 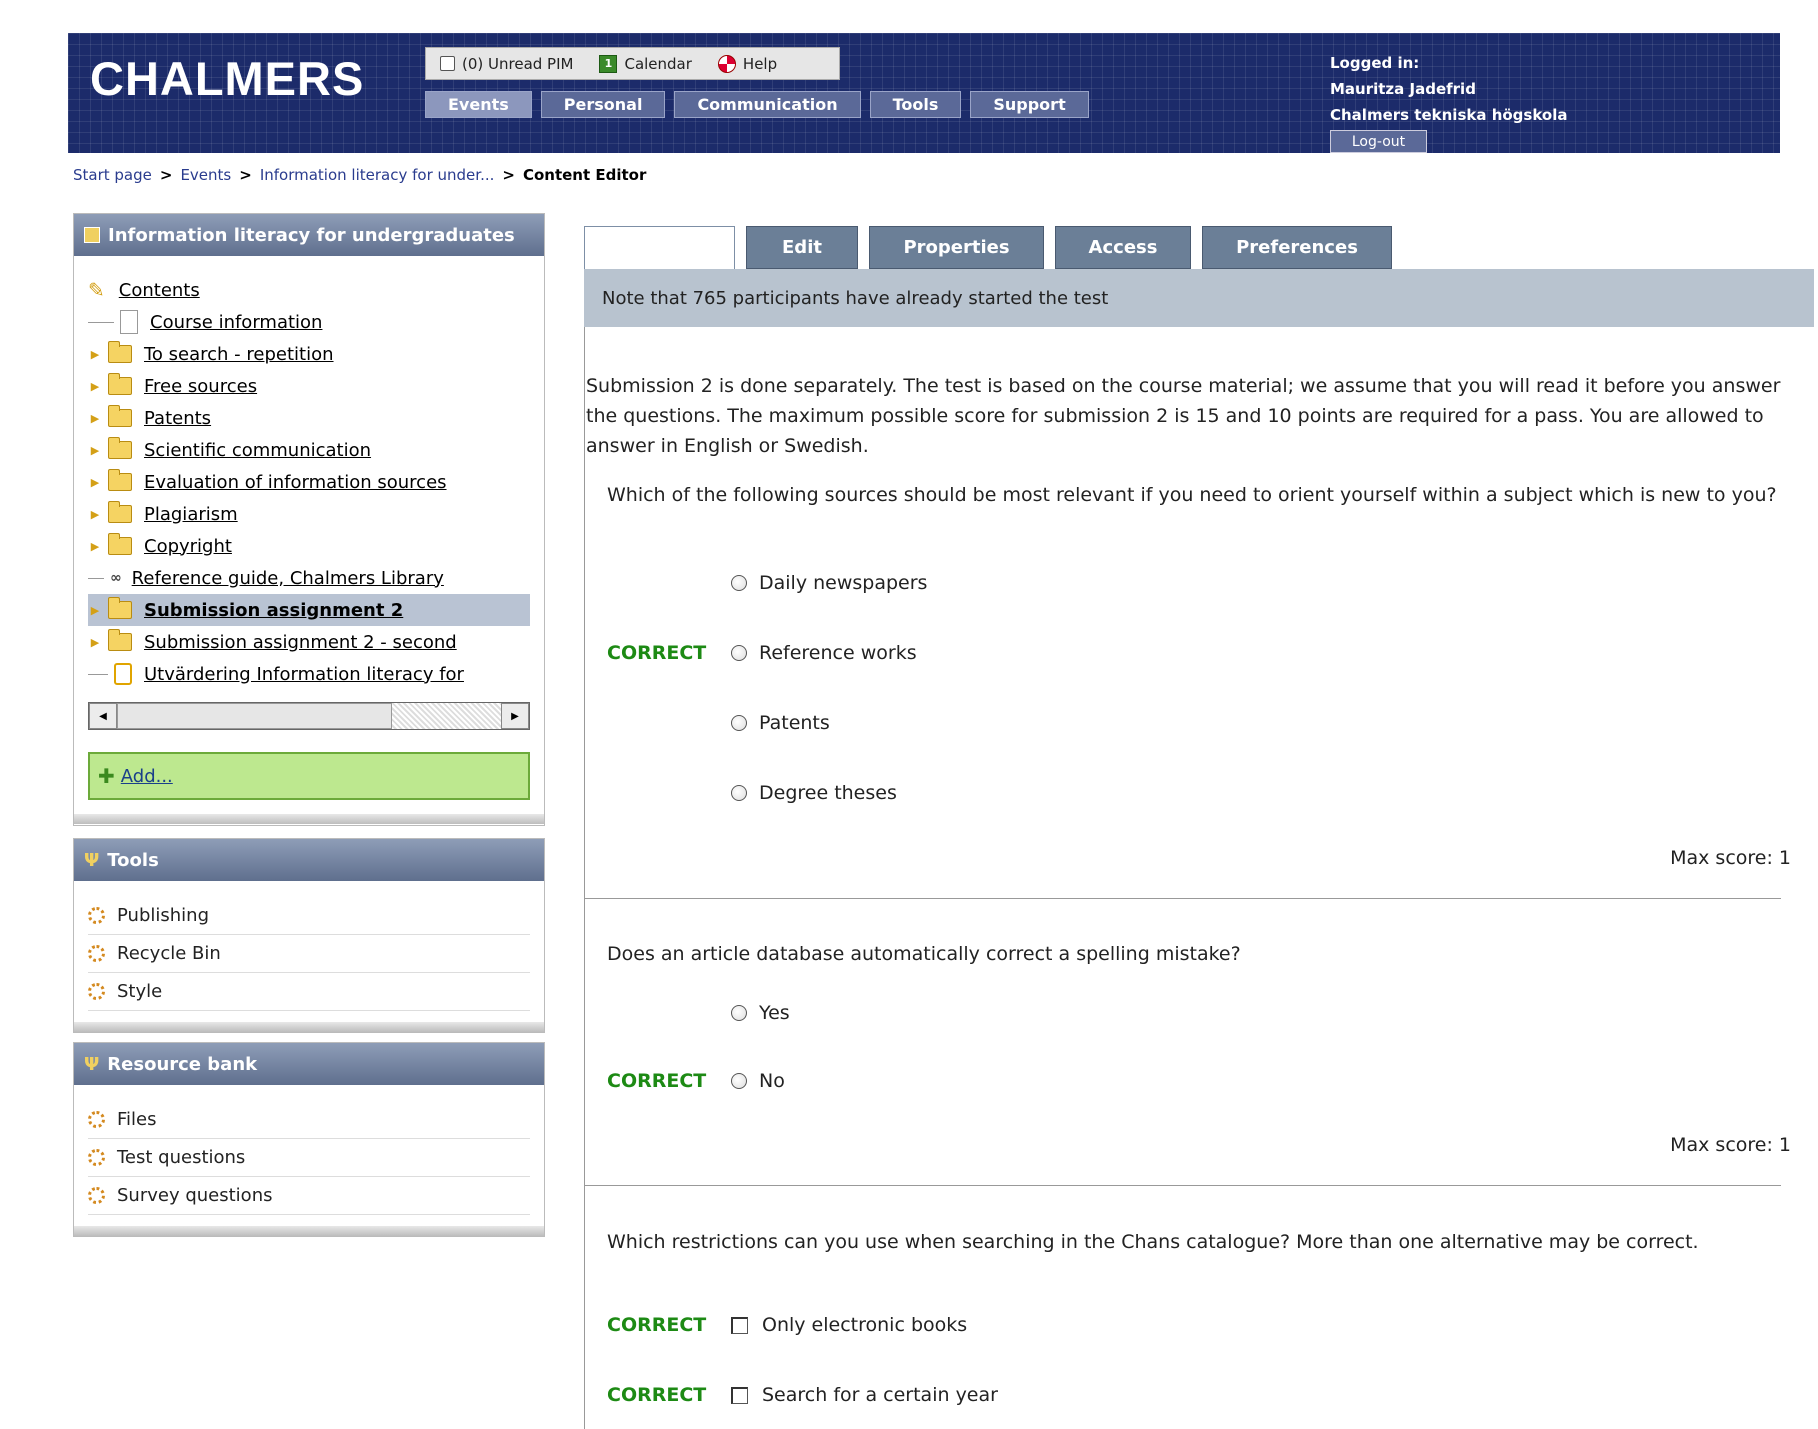 I want to click on answer-option: Patents, so click(x=780, y=723).